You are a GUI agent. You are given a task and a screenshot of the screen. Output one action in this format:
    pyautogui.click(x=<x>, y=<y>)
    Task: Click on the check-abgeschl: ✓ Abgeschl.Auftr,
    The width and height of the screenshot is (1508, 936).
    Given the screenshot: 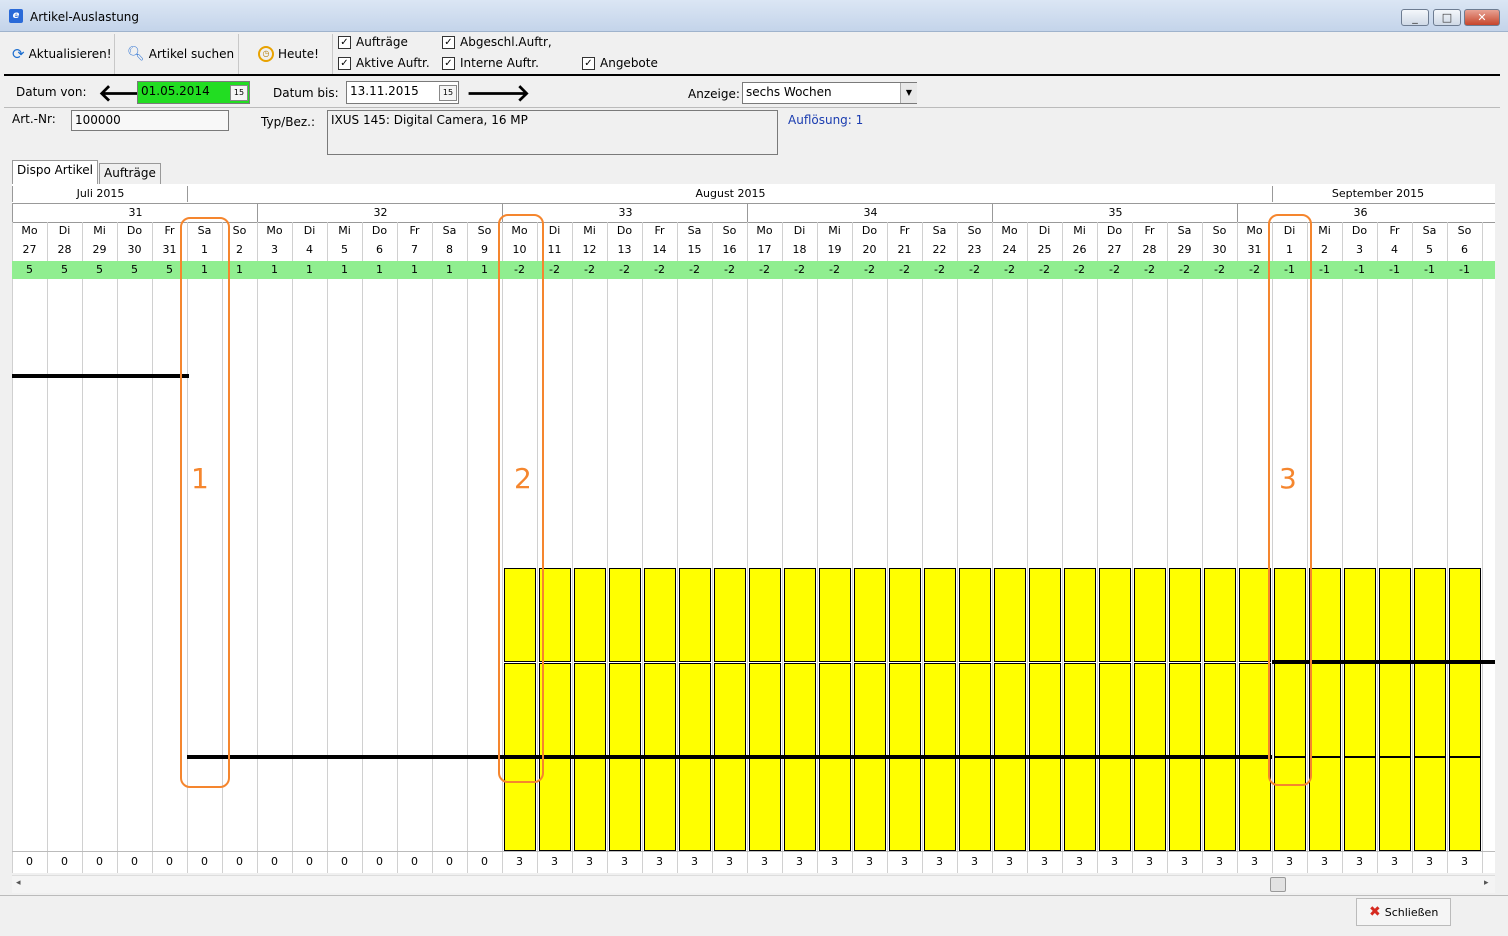 What is the action you would take?
    pyautogui.click(x=497, y=42)
    